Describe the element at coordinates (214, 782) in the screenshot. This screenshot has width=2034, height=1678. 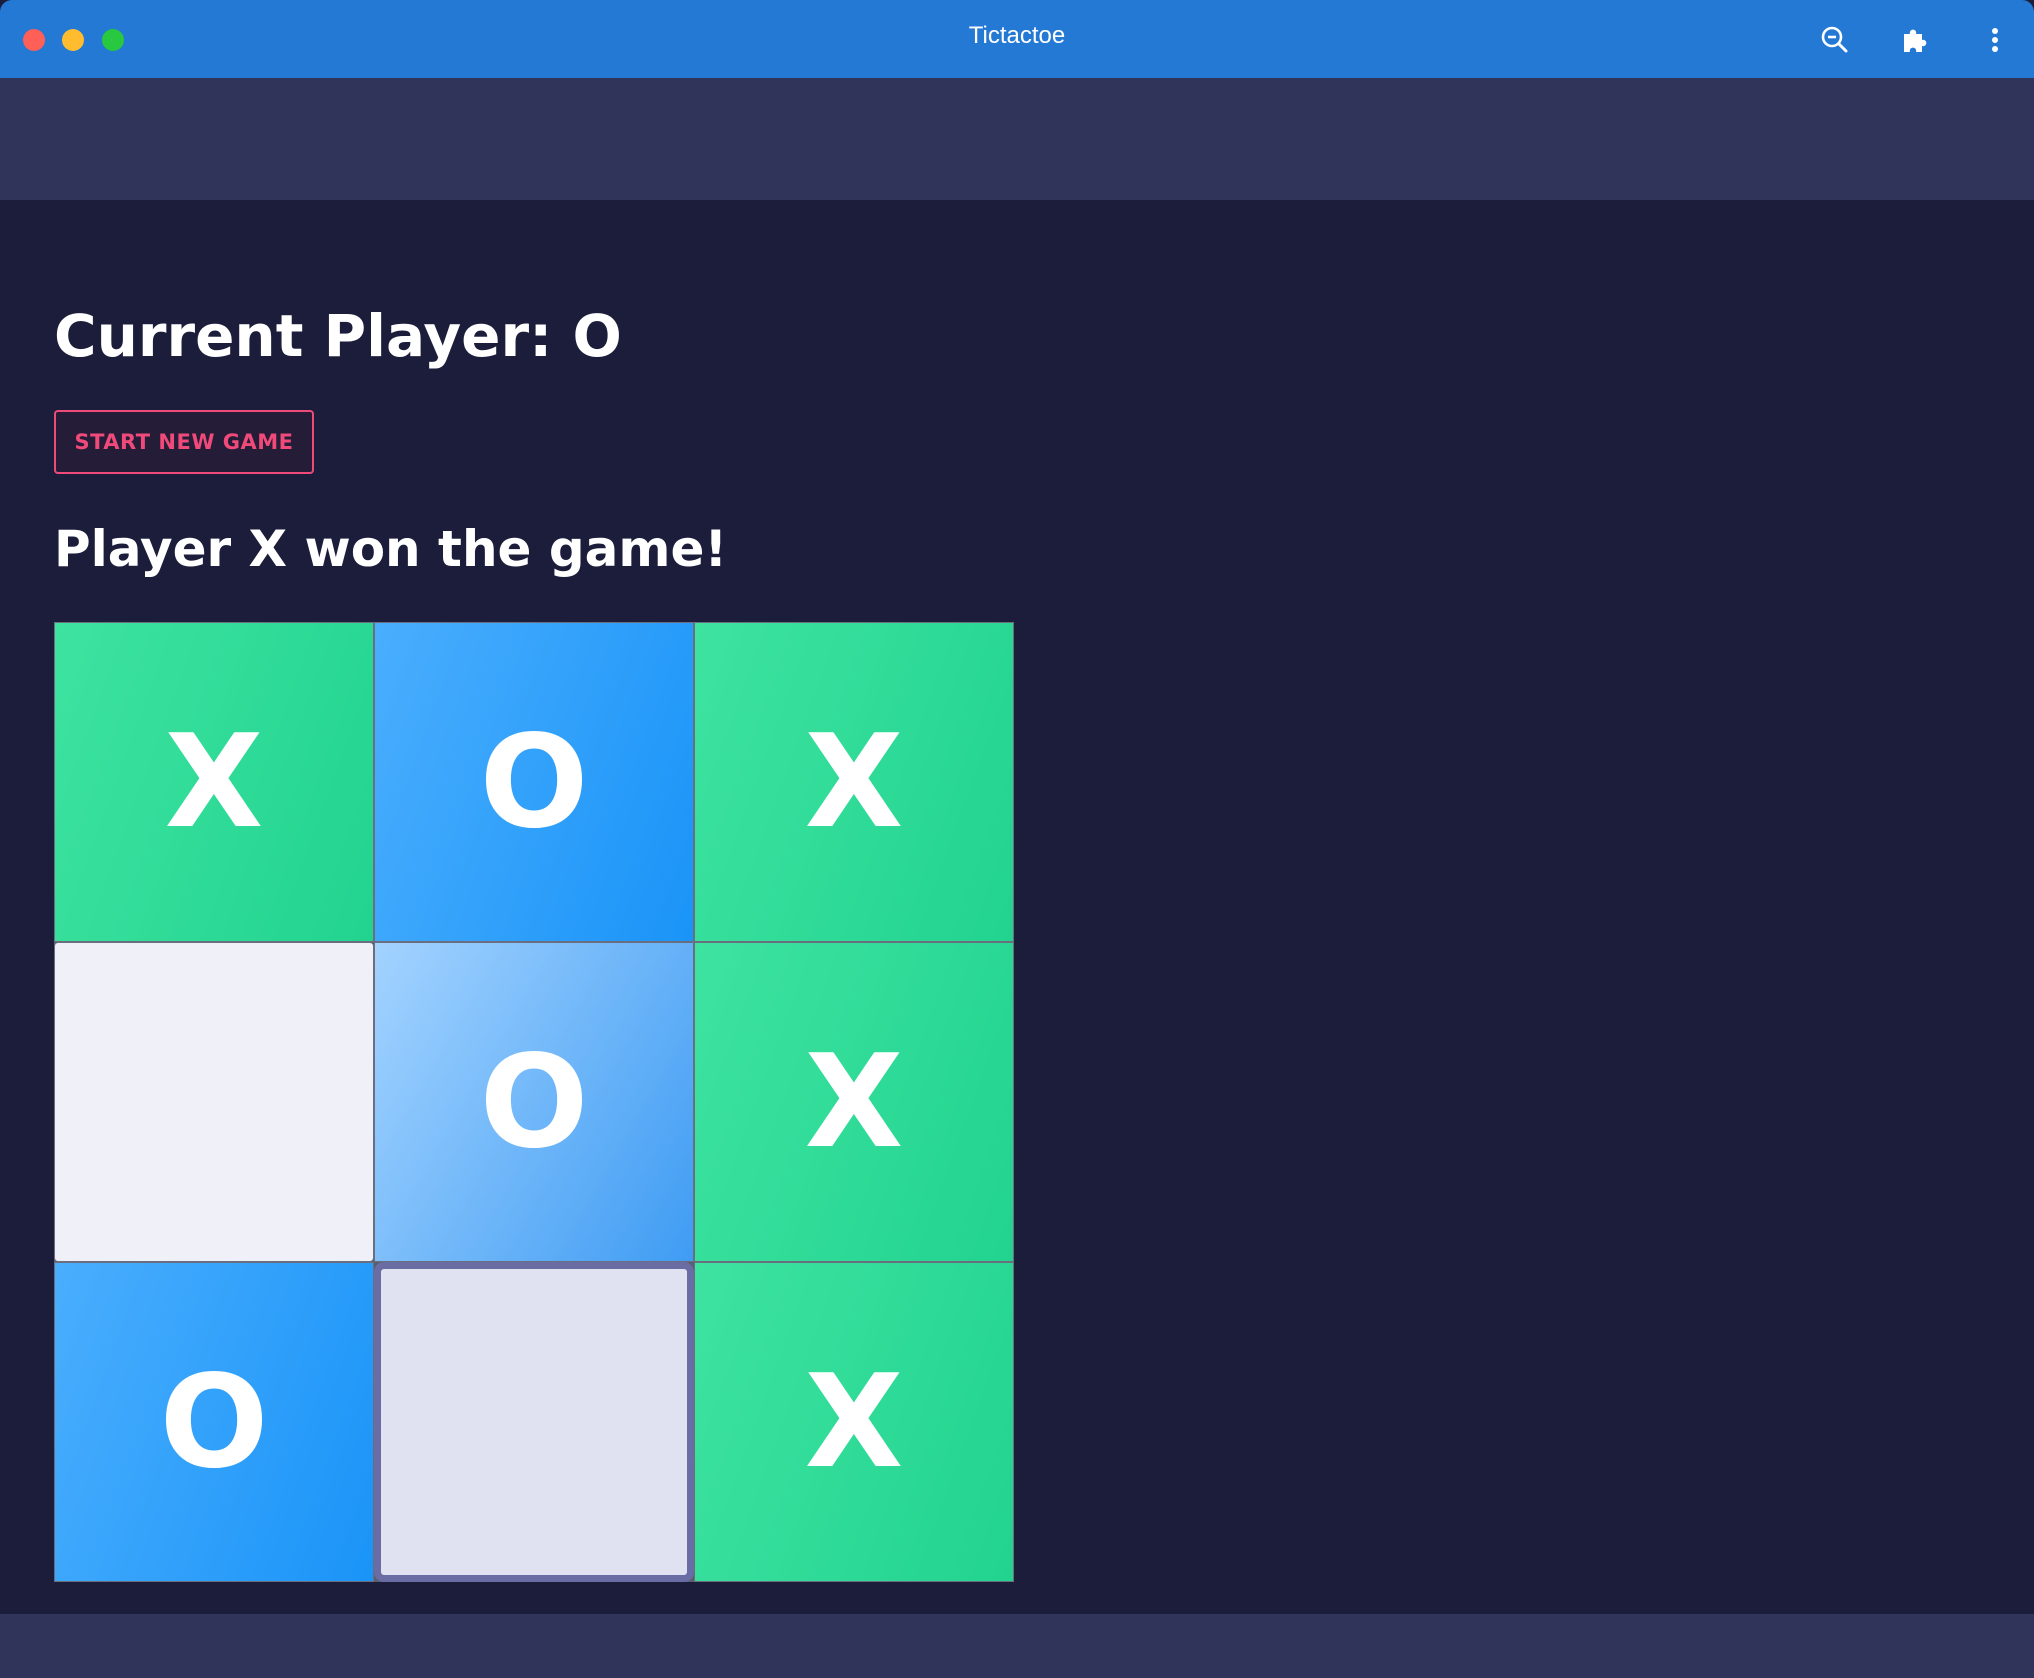
I see `board-cell-0-0: X` at that location.